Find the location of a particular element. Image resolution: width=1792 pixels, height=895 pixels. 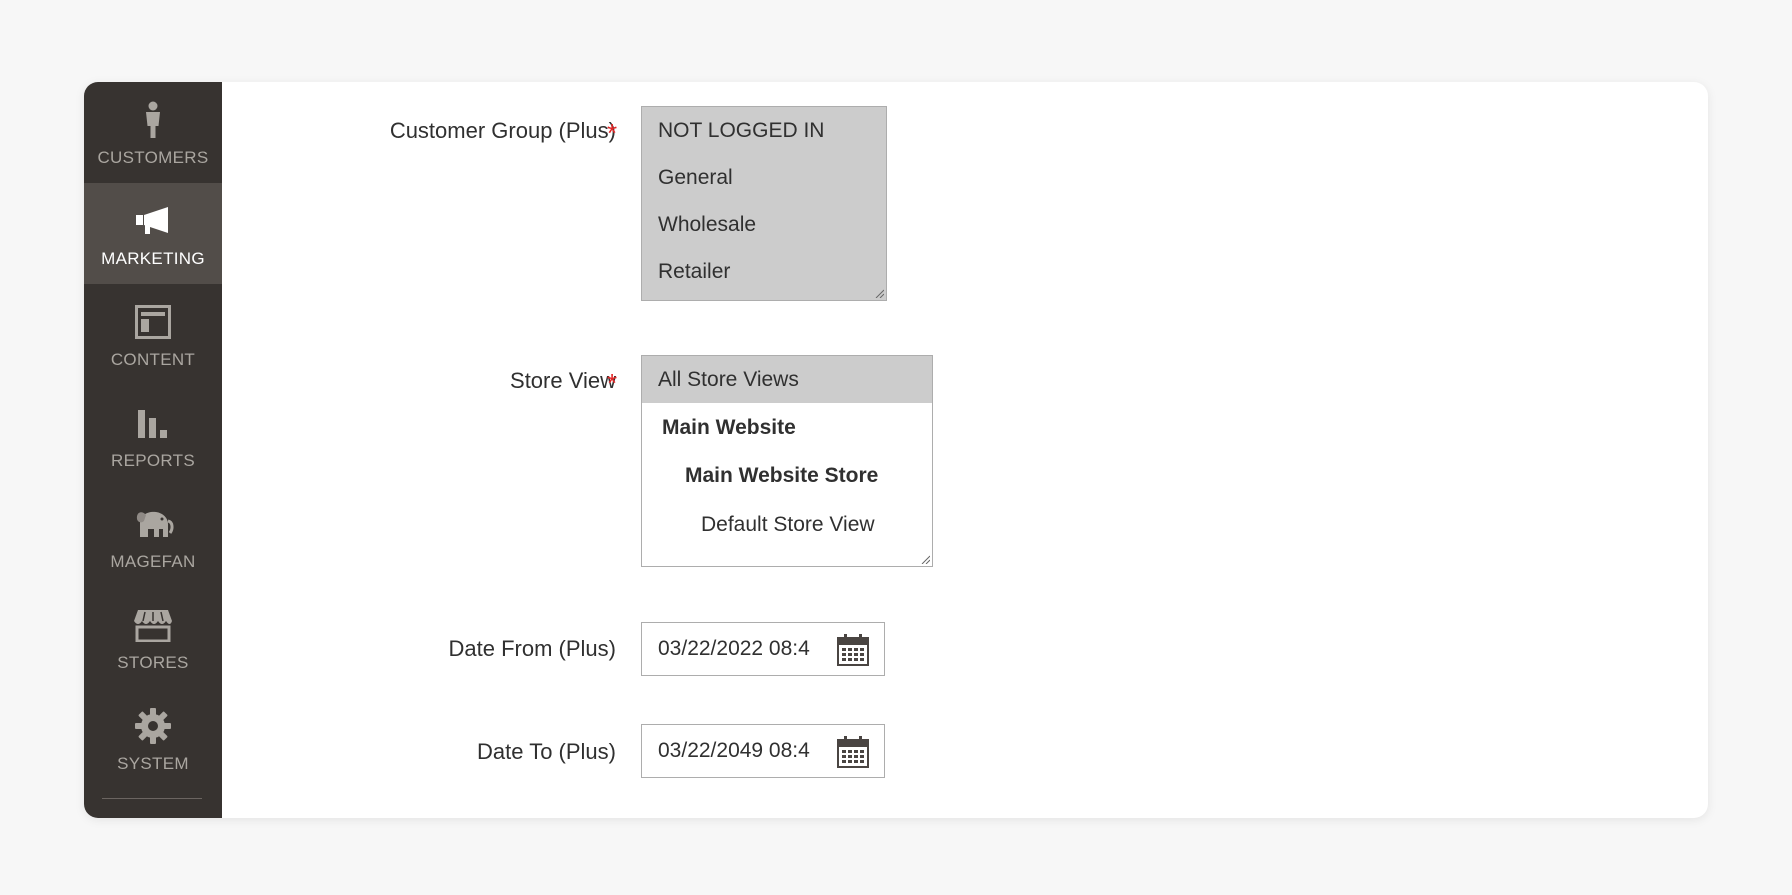

date-to-input: 03/22/2049 08:4 is located at coordinates (763, 751).